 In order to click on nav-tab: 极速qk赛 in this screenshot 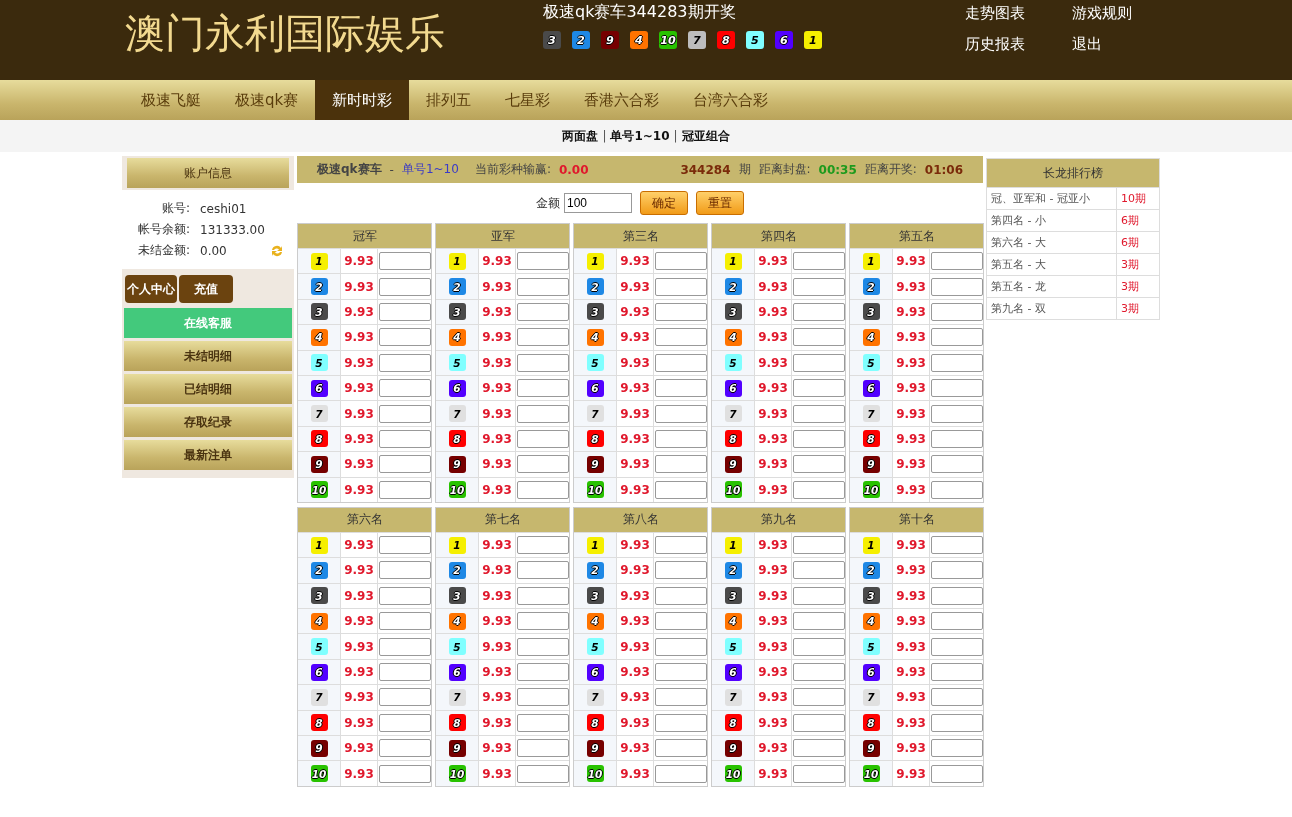, I will do `click(267, 100)`.